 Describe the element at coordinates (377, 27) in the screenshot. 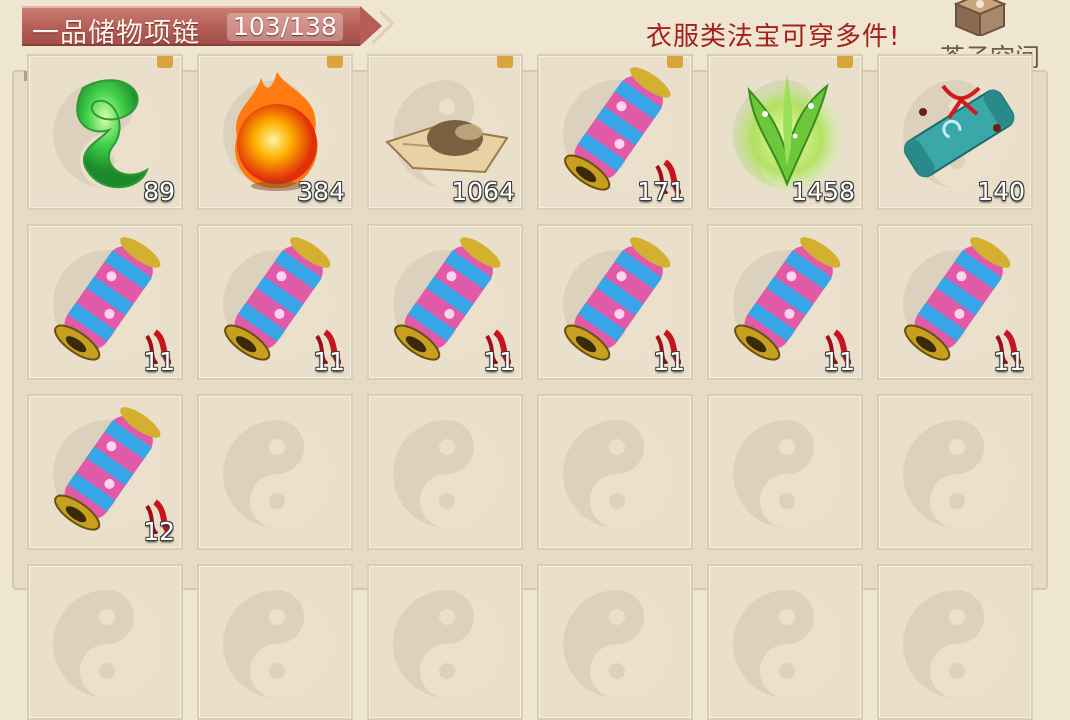

I see `ribbon-arrow-icon` at that location.